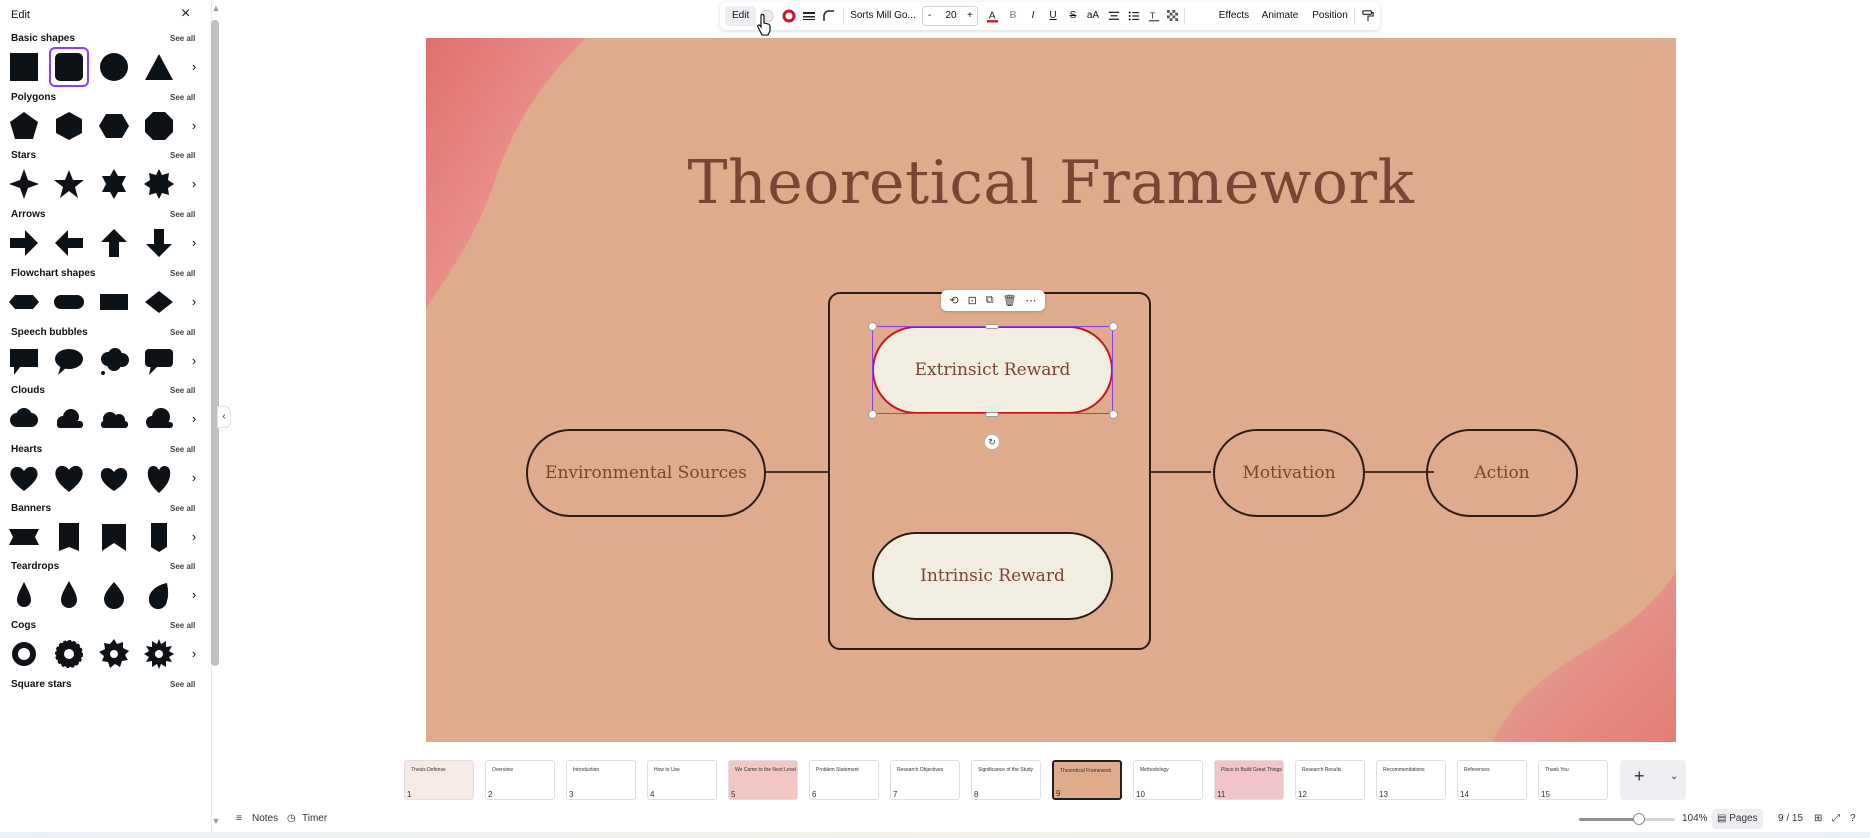  What do you see at coordinates (69, 537) in the screenshot?
I see `banner-2-shape-icon` at bounding box center [69, 537].